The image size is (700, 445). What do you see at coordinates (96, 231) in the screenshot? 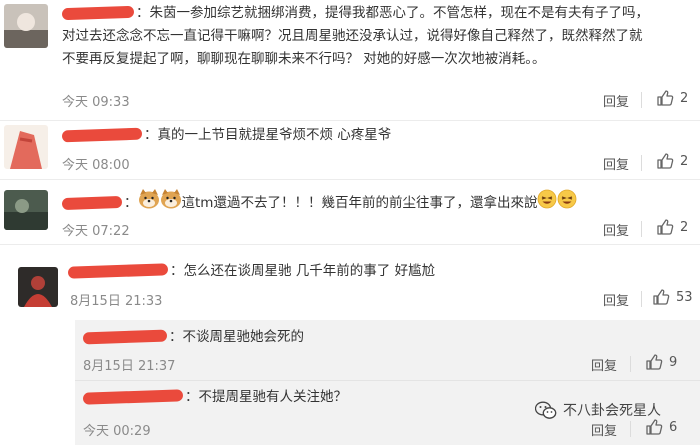
I see `comment-time: 今天 07:22` at bounding box center [96, 231].